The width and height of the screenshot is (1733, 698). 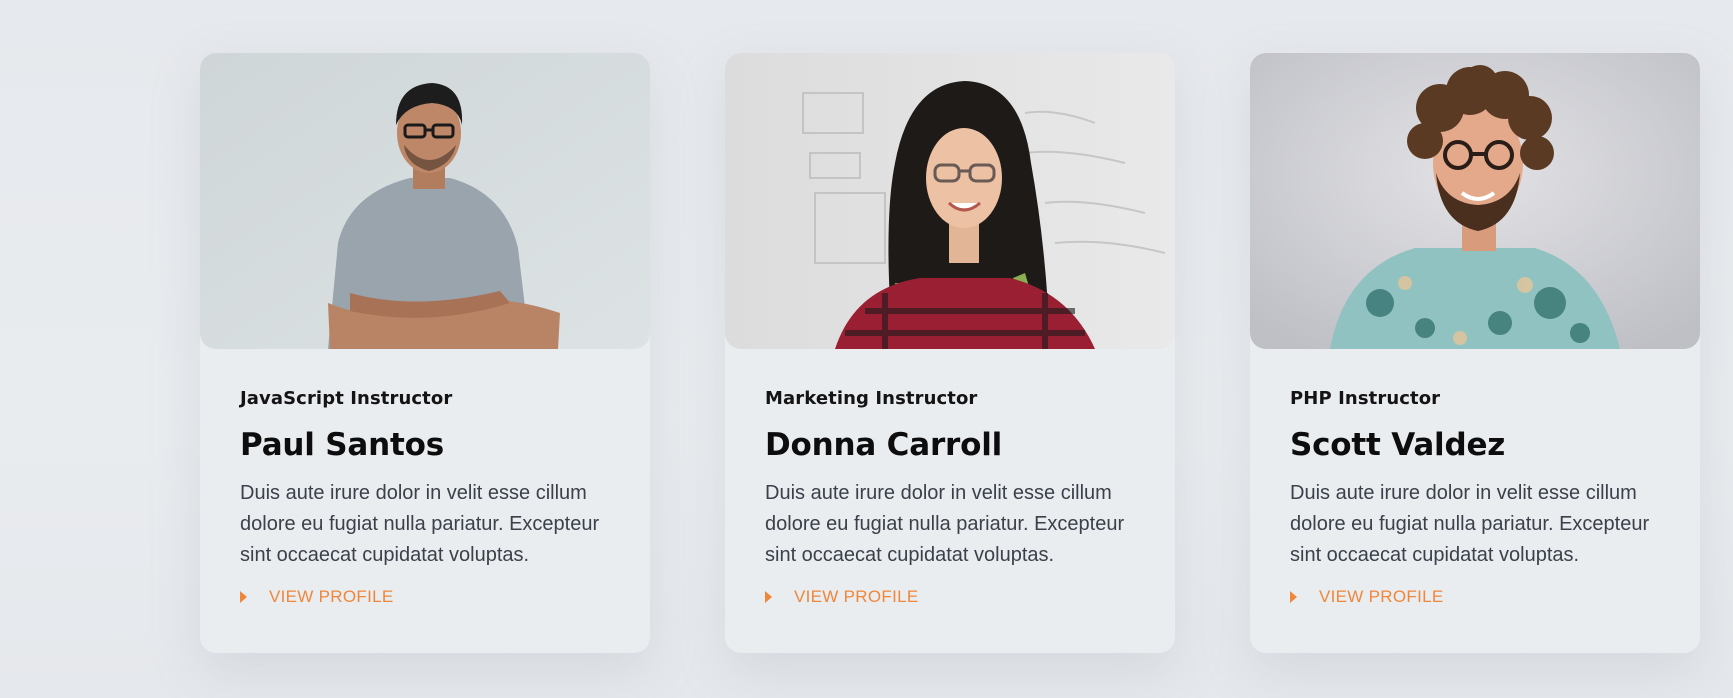 I want to click on instructor-role: Marketing Instructor, so click(x=871, y=398).